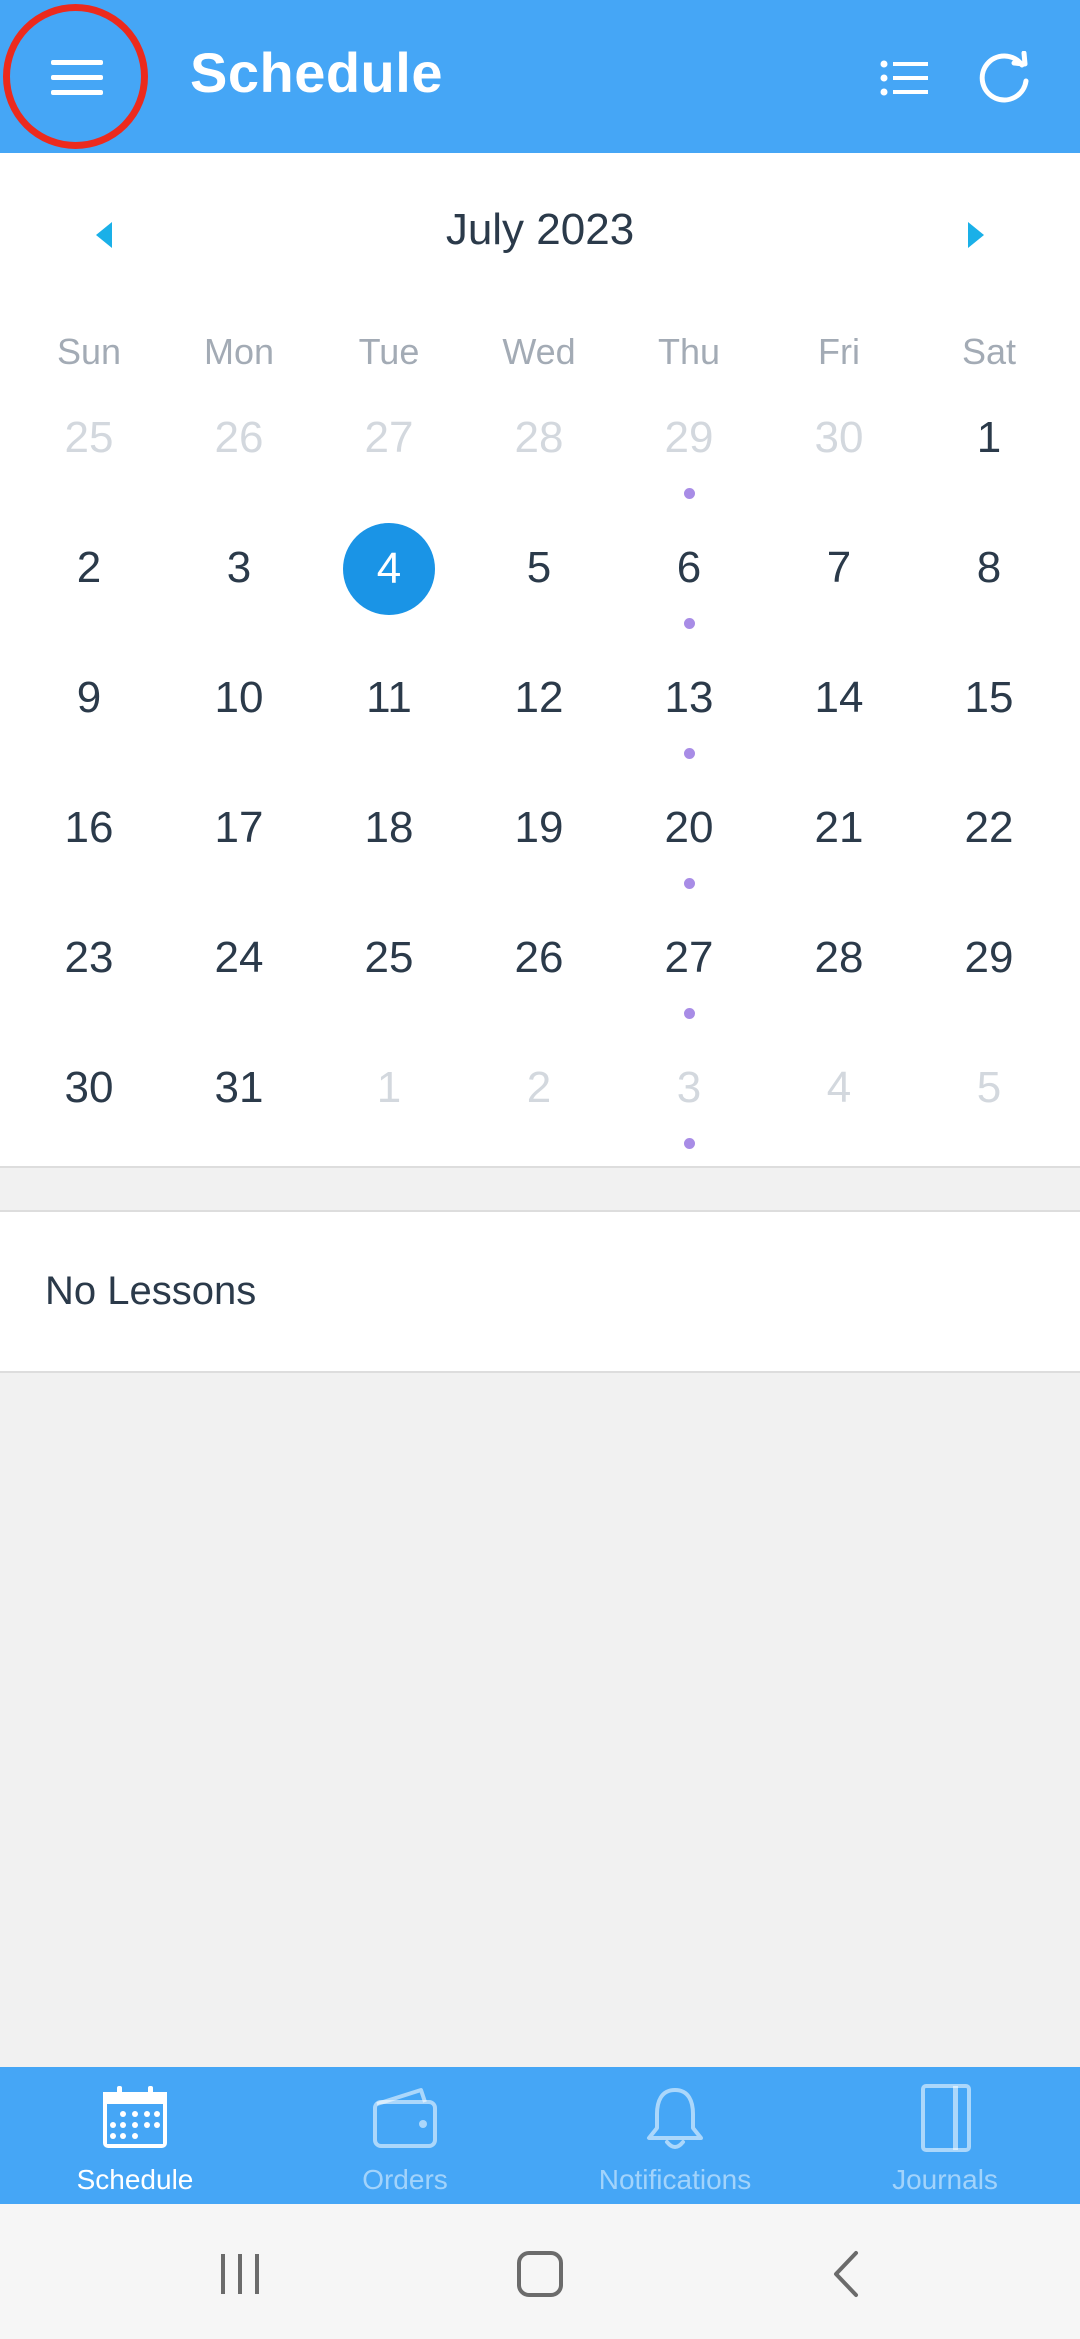 The width and height of the screenshot is (1080, 2339). I want to click on back-icon, so click(846, 2274).